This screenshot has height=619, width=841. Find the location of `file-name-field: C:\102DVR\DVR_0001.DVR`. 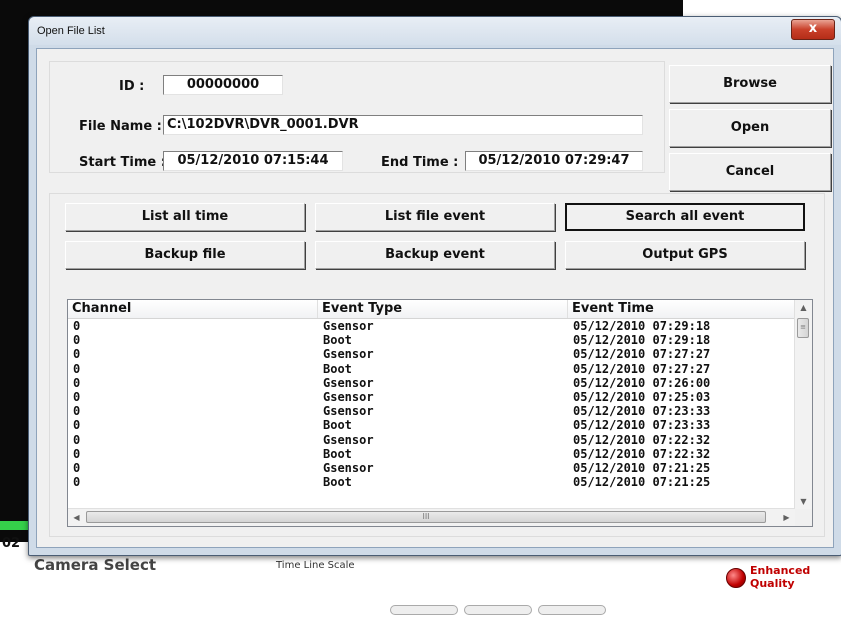

file-name-field: C:\102DVR\DVR_0001.DVR is located at coordinates (403, 125).